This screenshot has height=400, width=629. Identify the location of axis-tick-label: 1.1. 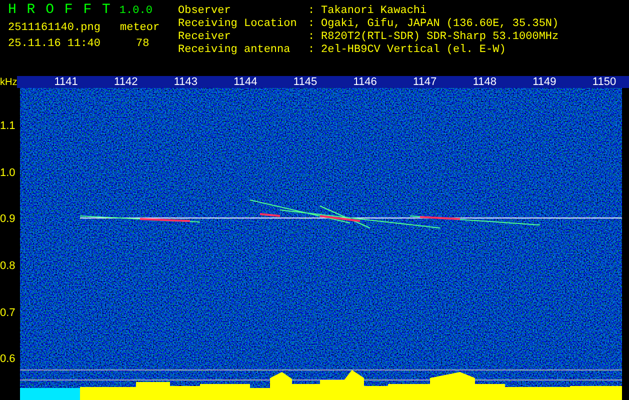
(8, 126).